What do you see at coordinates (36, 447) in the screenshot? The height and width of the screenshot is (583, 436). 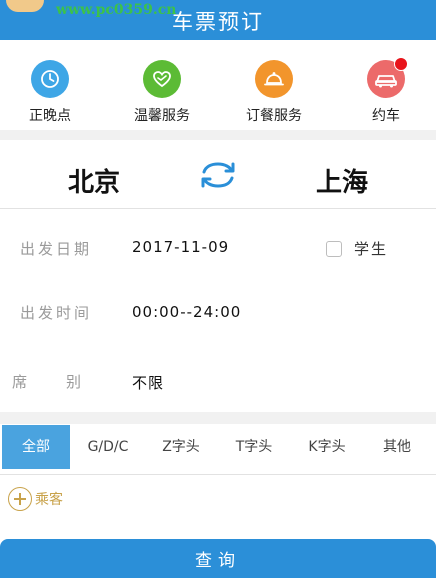 I see `tab-all: 全部` at bounding box center [36, 447].